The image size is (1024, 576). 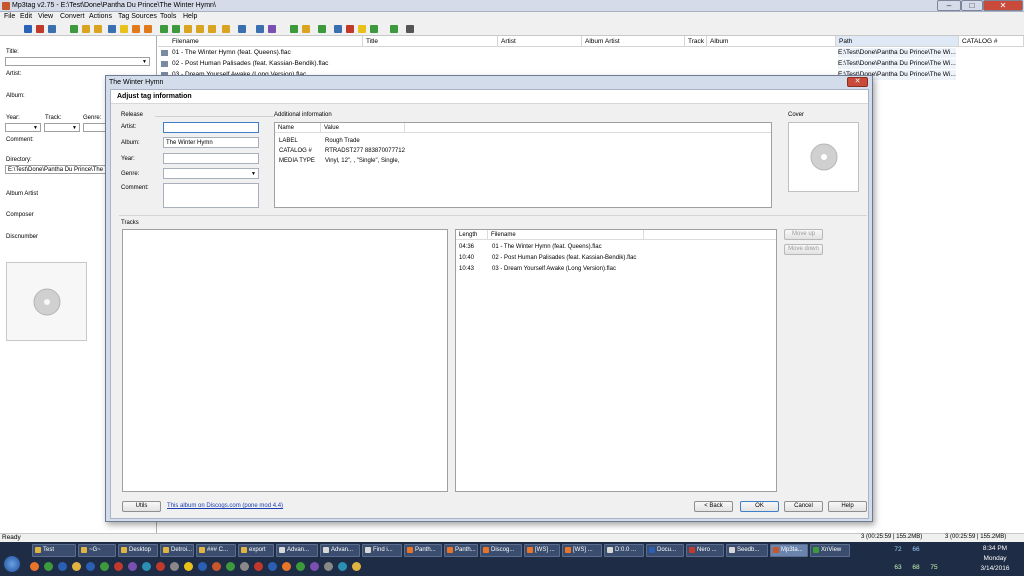 I want to click on select-all-icon, so click(x=136, y=29).